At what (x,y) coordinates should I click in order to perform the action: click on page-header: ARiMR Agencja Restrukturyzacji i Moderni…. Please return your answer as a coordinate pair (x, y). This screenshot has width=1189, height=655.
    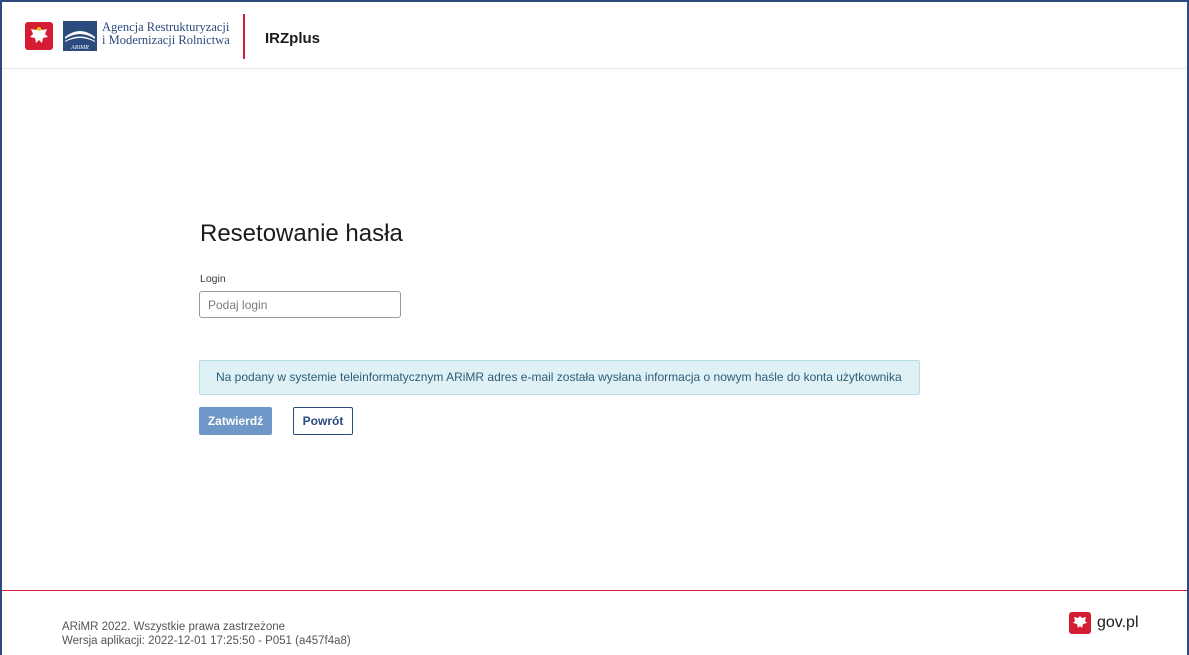
    Looking at the image, I should click on (594, 35).